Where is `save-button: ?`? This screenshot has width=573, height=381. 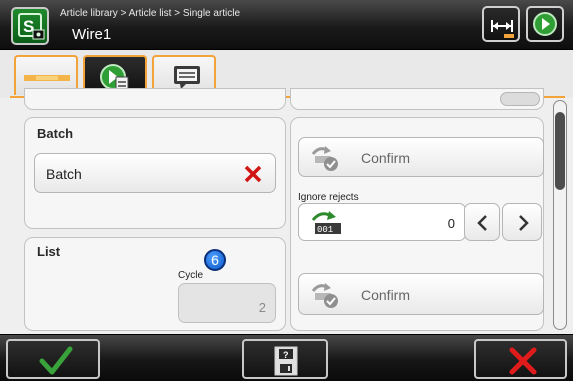
save-button: ? is located at coordinates (285, 359).